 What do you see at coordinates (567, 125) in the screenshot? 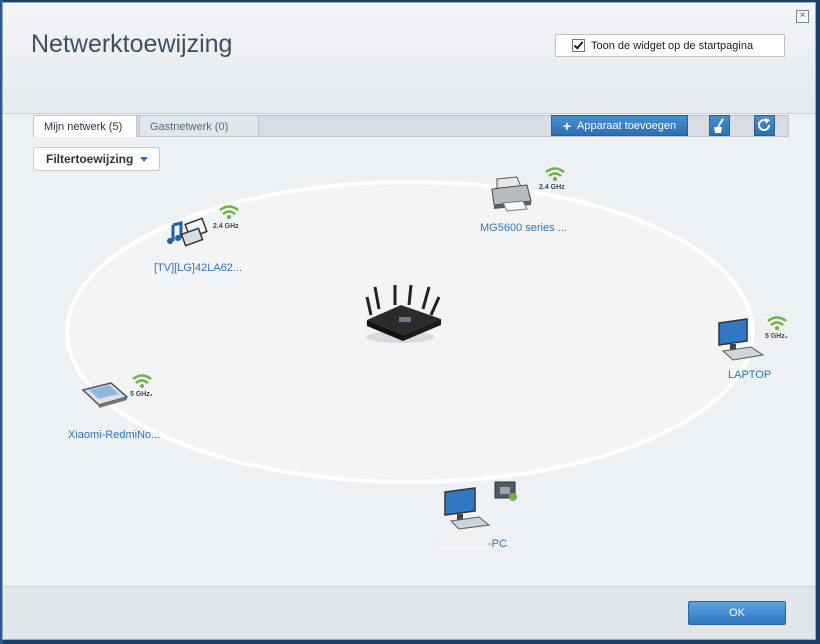
I see `plus-icon: +` at bounding box center [567, 125].